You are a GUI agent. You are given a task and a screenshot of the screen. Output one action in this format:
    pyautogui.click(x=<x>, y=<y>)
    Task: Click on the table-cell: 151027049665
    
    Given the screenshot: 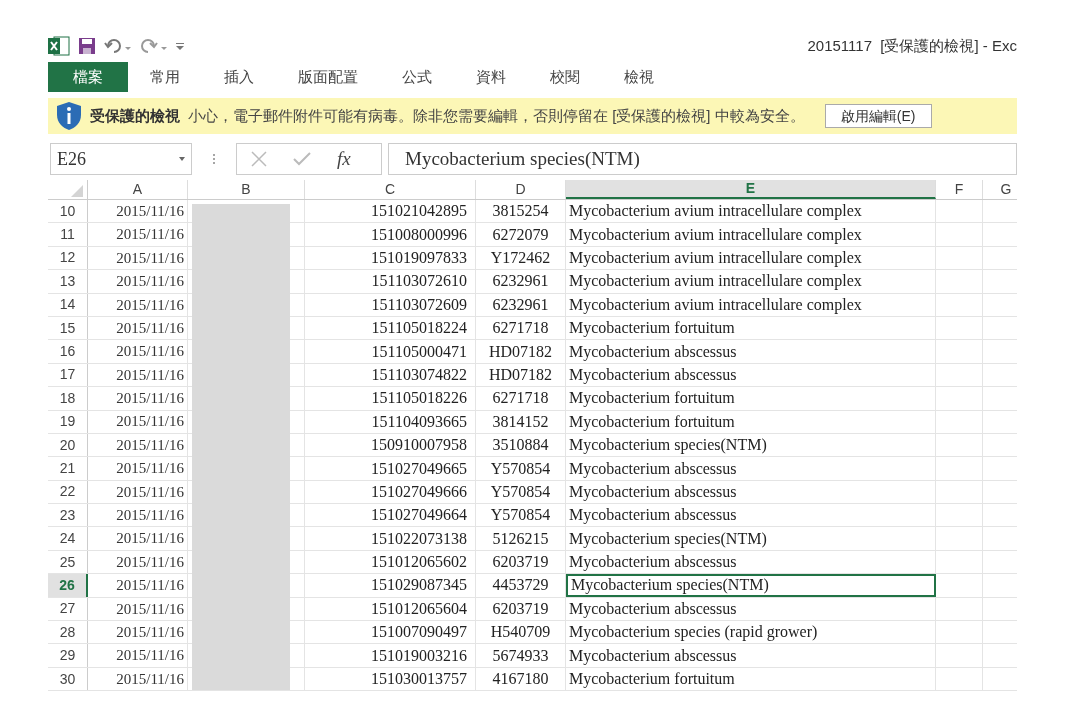 What is the action you would take?
    pyautogui.click(x=390, y=468)
    